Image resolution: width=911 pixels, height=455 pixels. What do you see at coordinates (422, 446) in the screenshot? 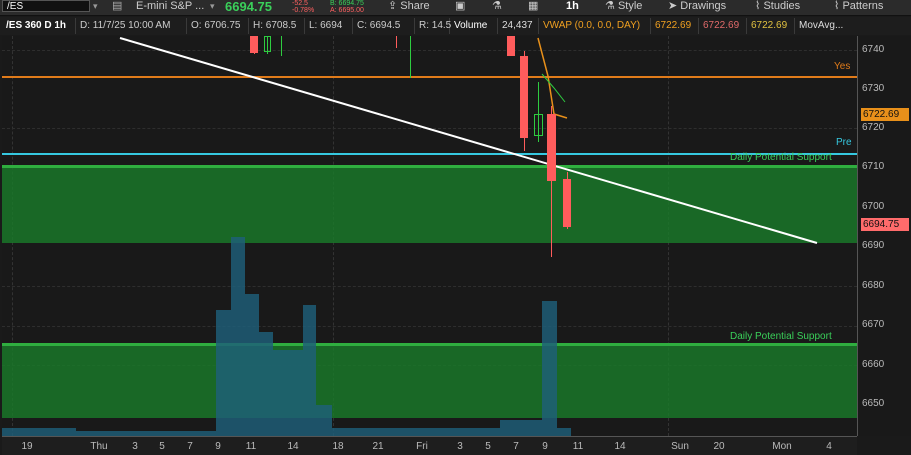
I see `time-tick: Fri` at bounding box center [422, 446].